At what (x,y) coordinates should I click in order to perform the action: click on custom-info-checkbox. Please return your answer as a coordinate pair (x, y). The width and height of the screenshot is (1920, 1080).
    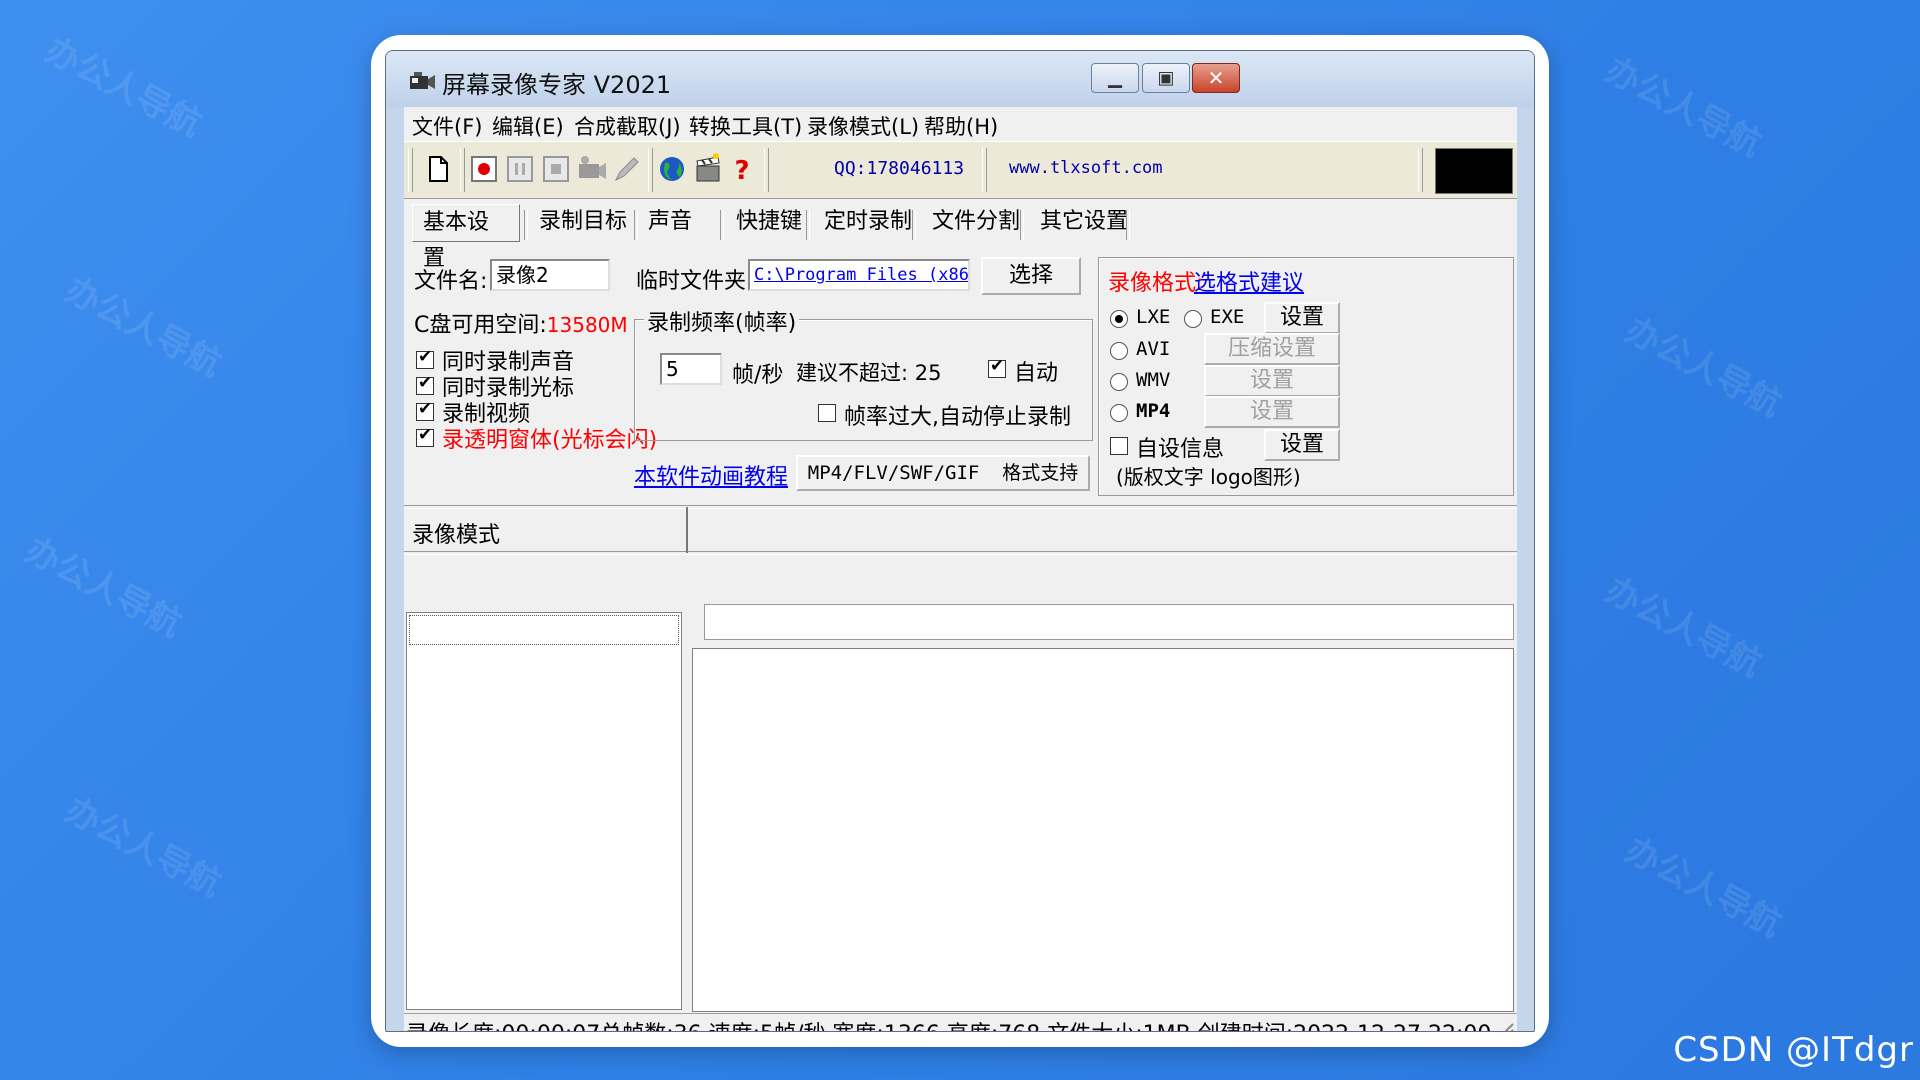
    Looking at the image, I should click on (1119, 446).